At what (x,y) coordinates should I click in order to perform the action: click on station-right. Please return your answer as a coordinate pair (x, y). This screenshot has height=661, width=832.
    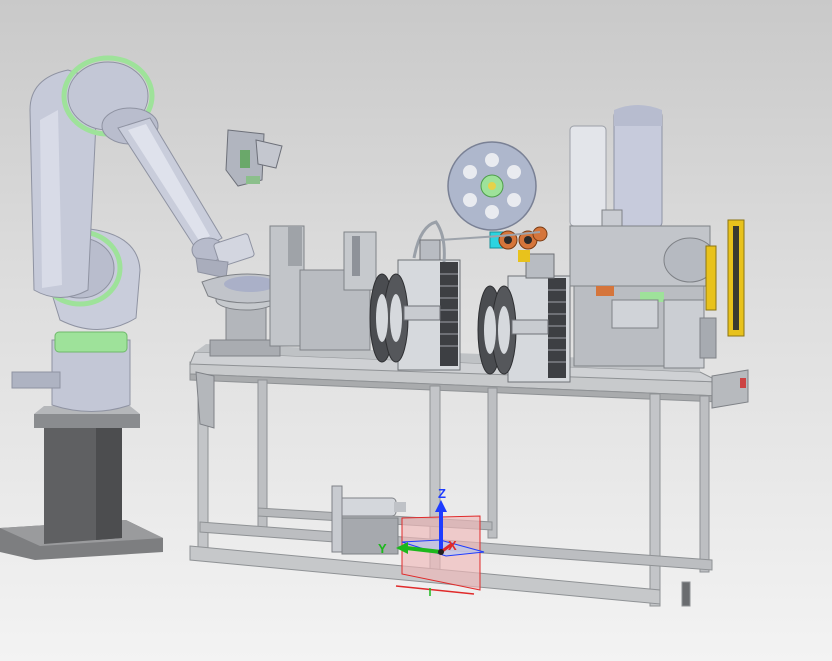
    Looking at the image, I should click on (643, 297).